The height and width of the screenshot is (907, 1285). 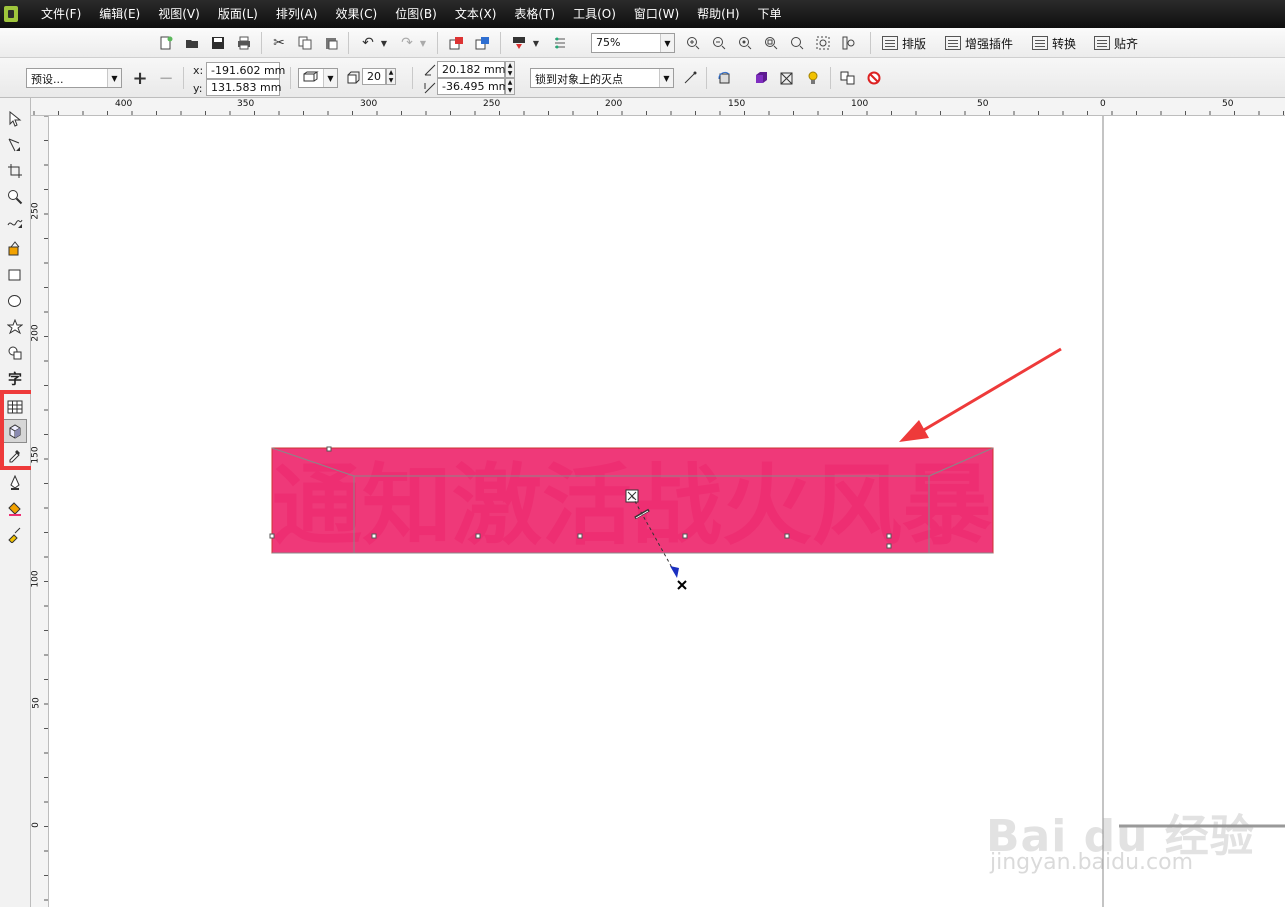 What do you see at coordinates (690, 78) in the screenshot?
I see `vanishing-point-properties-icon` at bounding box center [690, 78].